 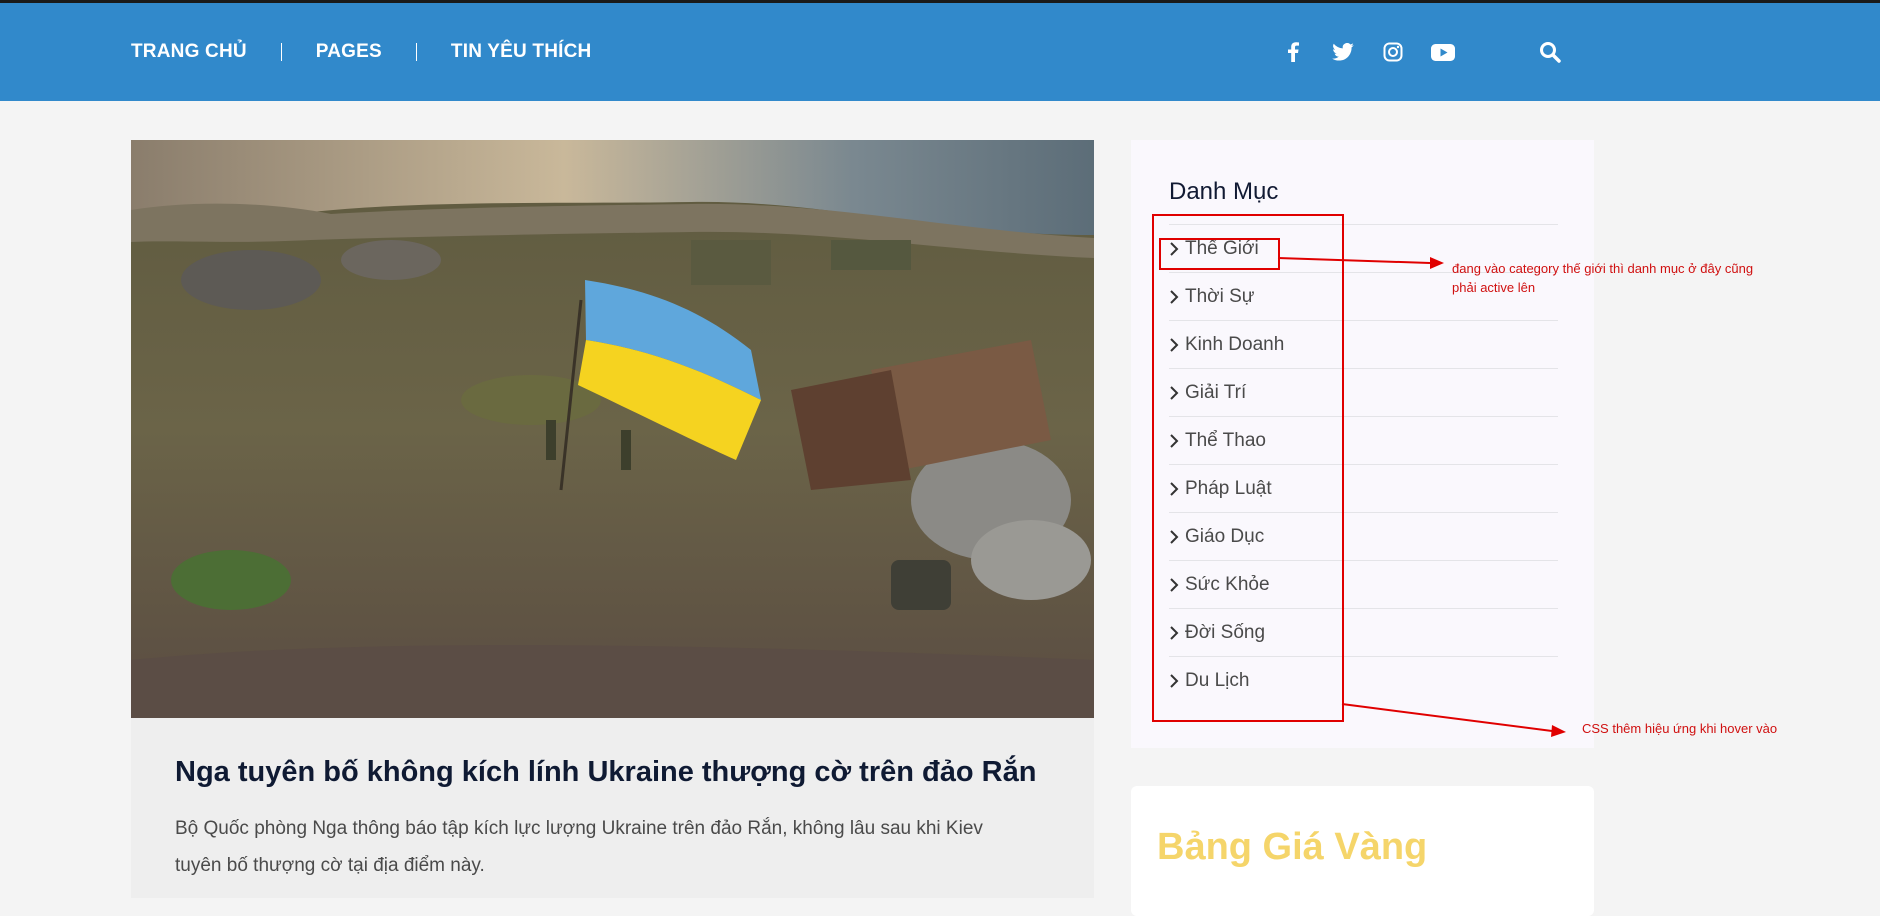 What do you see at coordinates (1343, 52) in the screenshot?
I see `twitter-icon` at bounding box center [1343, 52].